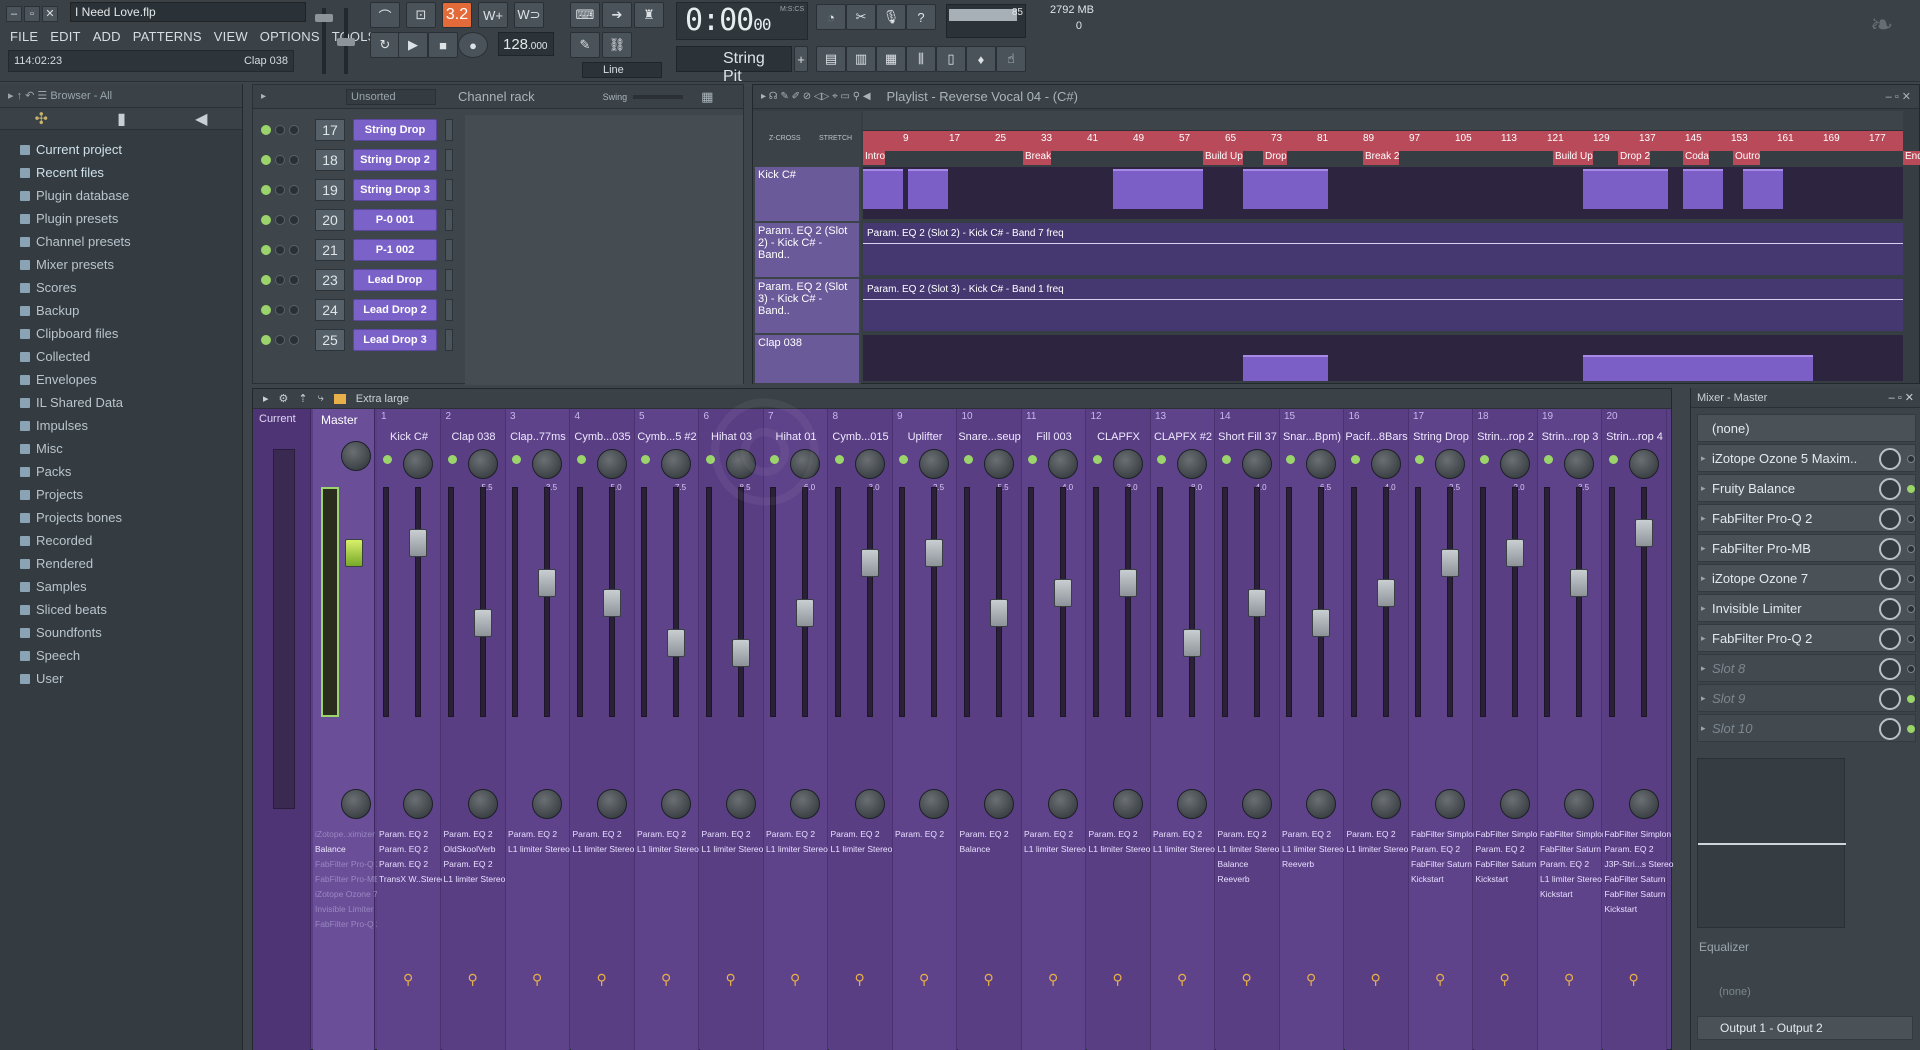  I want to click on timeline-marker: Drop 2, so click(1634, 158).